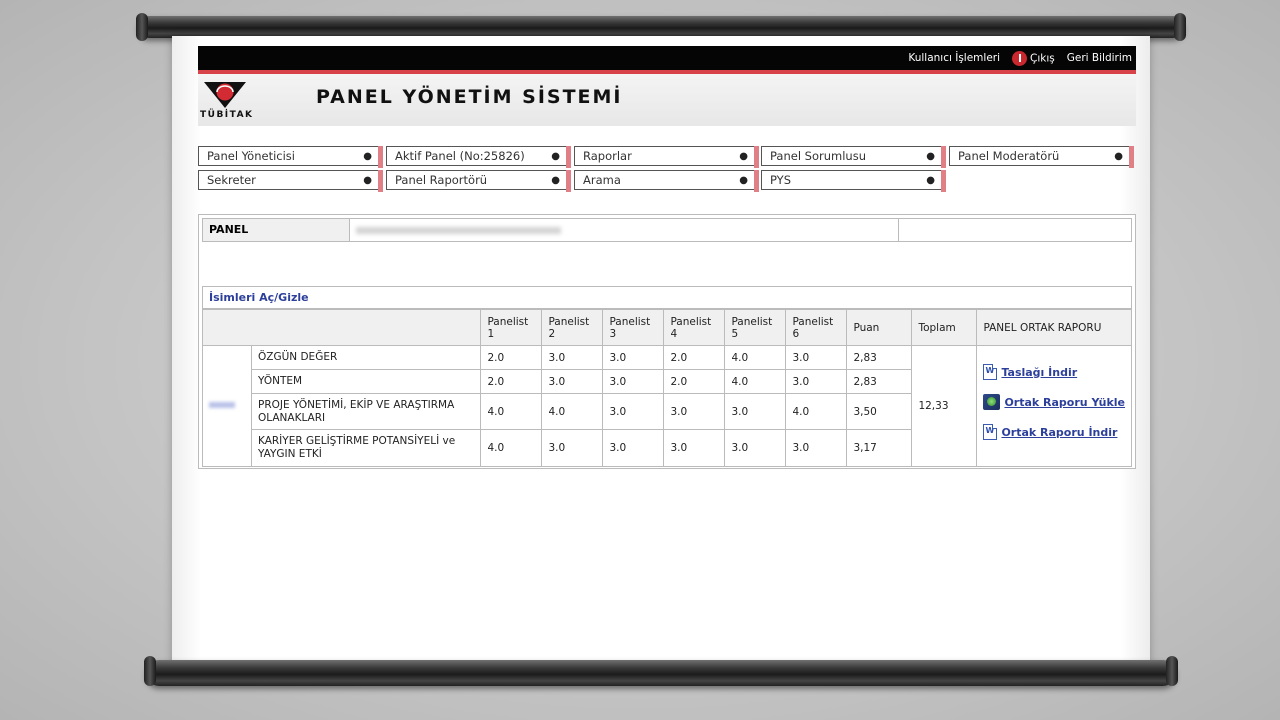 The height and width of the screenshot is (720, 1280). What do you see at coordinates (251, 156) in the screenshot?
I see `menu-label: Panel Yöneticisi` at bounding box center [251, 156].